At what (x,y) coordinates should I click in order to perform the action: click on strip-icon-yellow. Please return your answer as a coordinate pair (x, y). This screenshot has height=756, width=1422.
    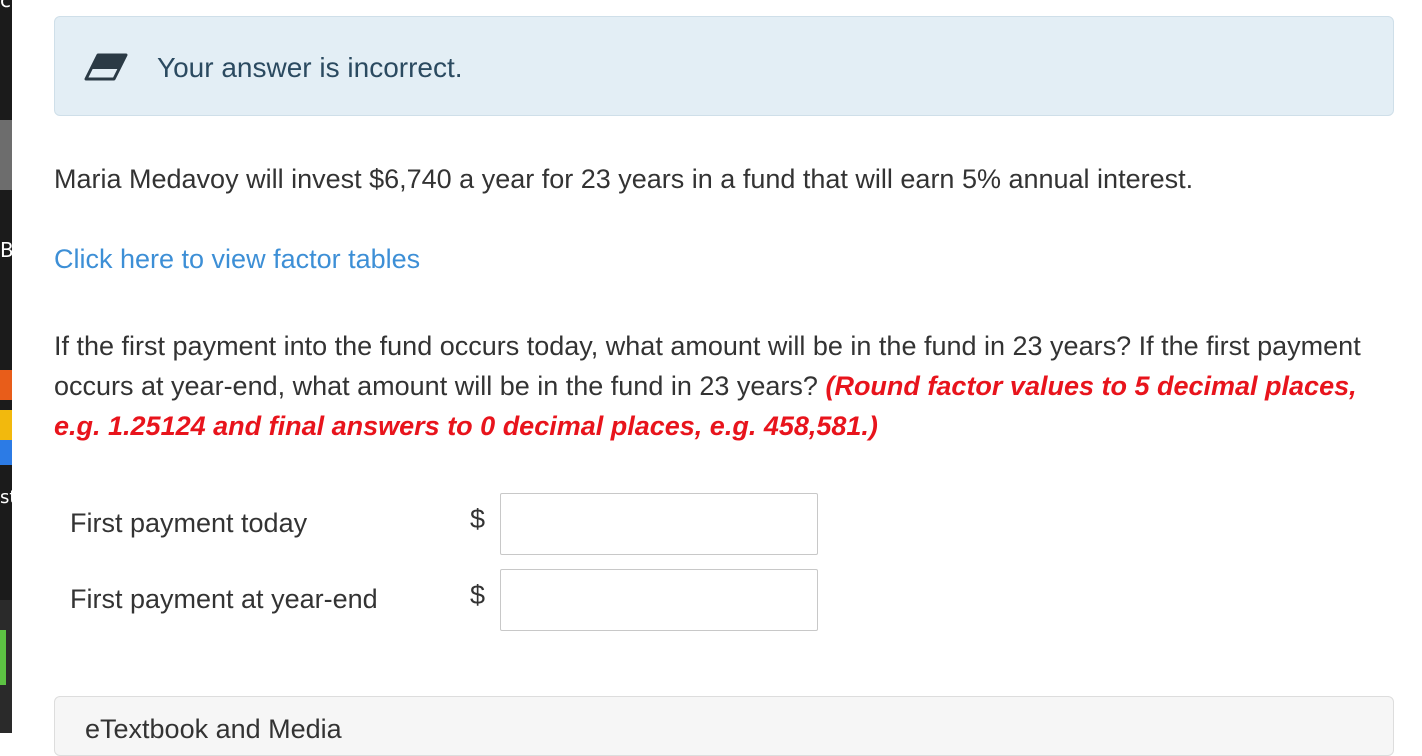
    Looking at the image, I should click on (6, 425).